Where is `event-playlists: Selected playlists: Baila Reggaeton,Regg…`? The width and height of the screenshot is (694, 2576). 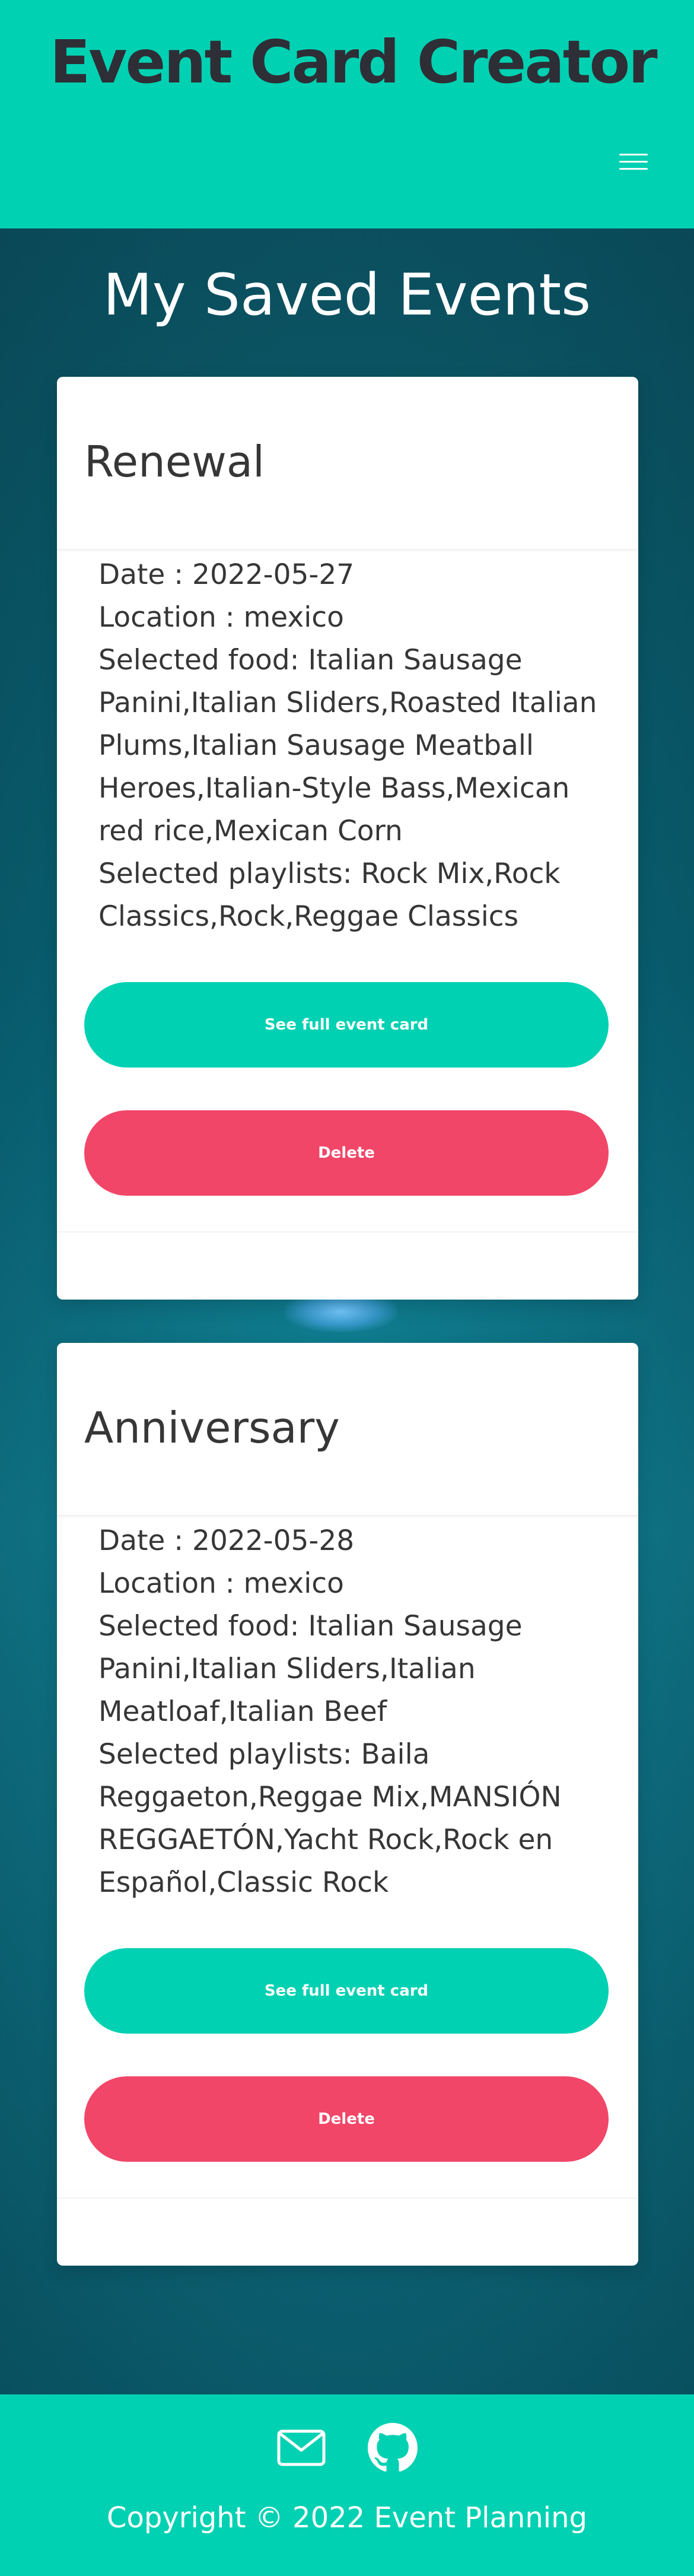 event-playlists: Selected playlists: Baila Reggaeton,Regg… is located at coordinates (330, 1818).